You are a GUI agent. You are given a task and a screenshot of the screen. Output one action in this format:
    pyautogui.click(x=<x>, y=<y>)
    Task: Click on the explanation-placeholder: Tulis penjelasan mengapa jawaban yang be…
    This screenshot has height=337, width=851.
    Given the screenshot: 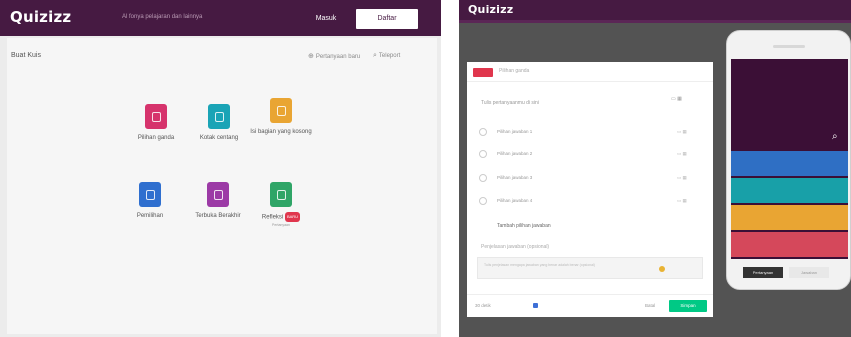 What is the action you would take?
    pyautogui.click(x=539, y=265)
    